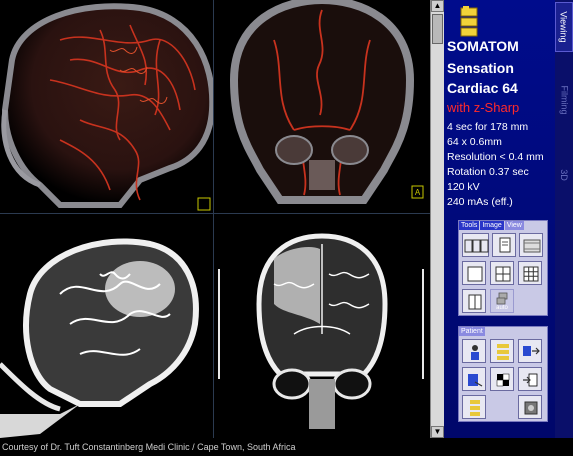 The image size is (573, 456). Describe the element at coordinates (480, 202) in the screenshot. I see `spec-mas: 240 mAs (eff.)` at that location.